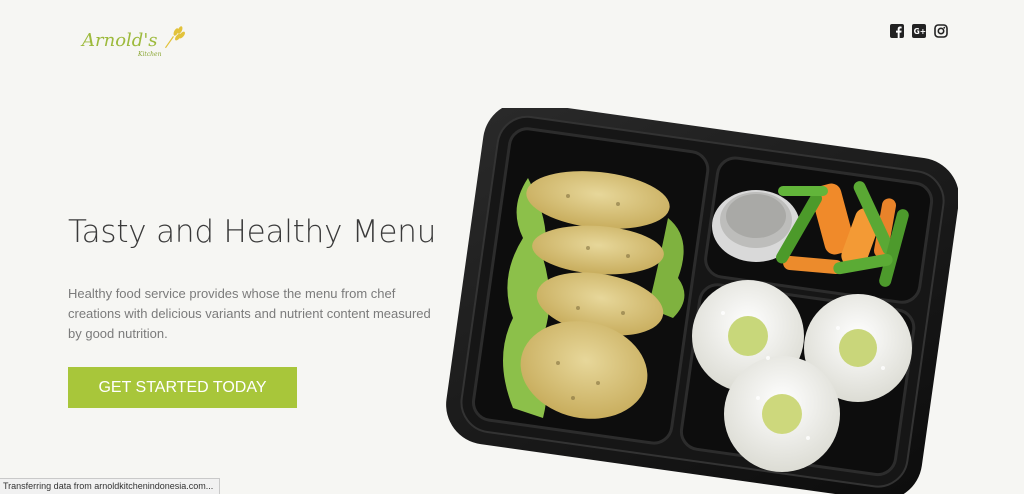  I want to click on get-started-button: GET STARTED TODAY, so click(182, 387).